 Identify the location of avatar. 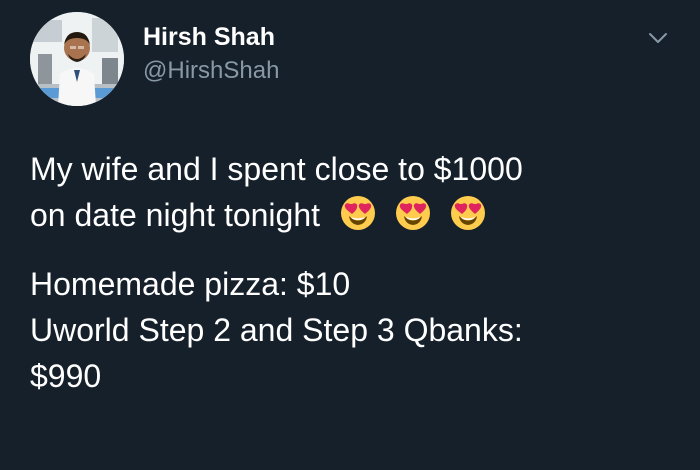
(77, 59).